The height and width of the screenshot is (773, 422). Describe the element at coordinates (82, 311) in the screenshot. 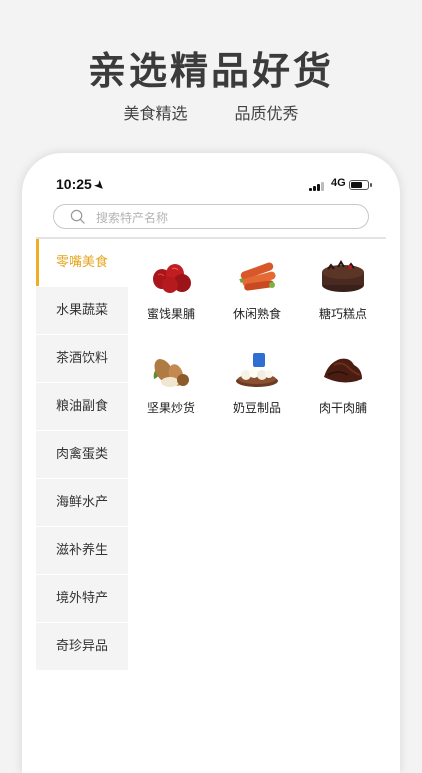

I see `sidebar-item-fruits-vegetables: 水果蔬菜` at that location.